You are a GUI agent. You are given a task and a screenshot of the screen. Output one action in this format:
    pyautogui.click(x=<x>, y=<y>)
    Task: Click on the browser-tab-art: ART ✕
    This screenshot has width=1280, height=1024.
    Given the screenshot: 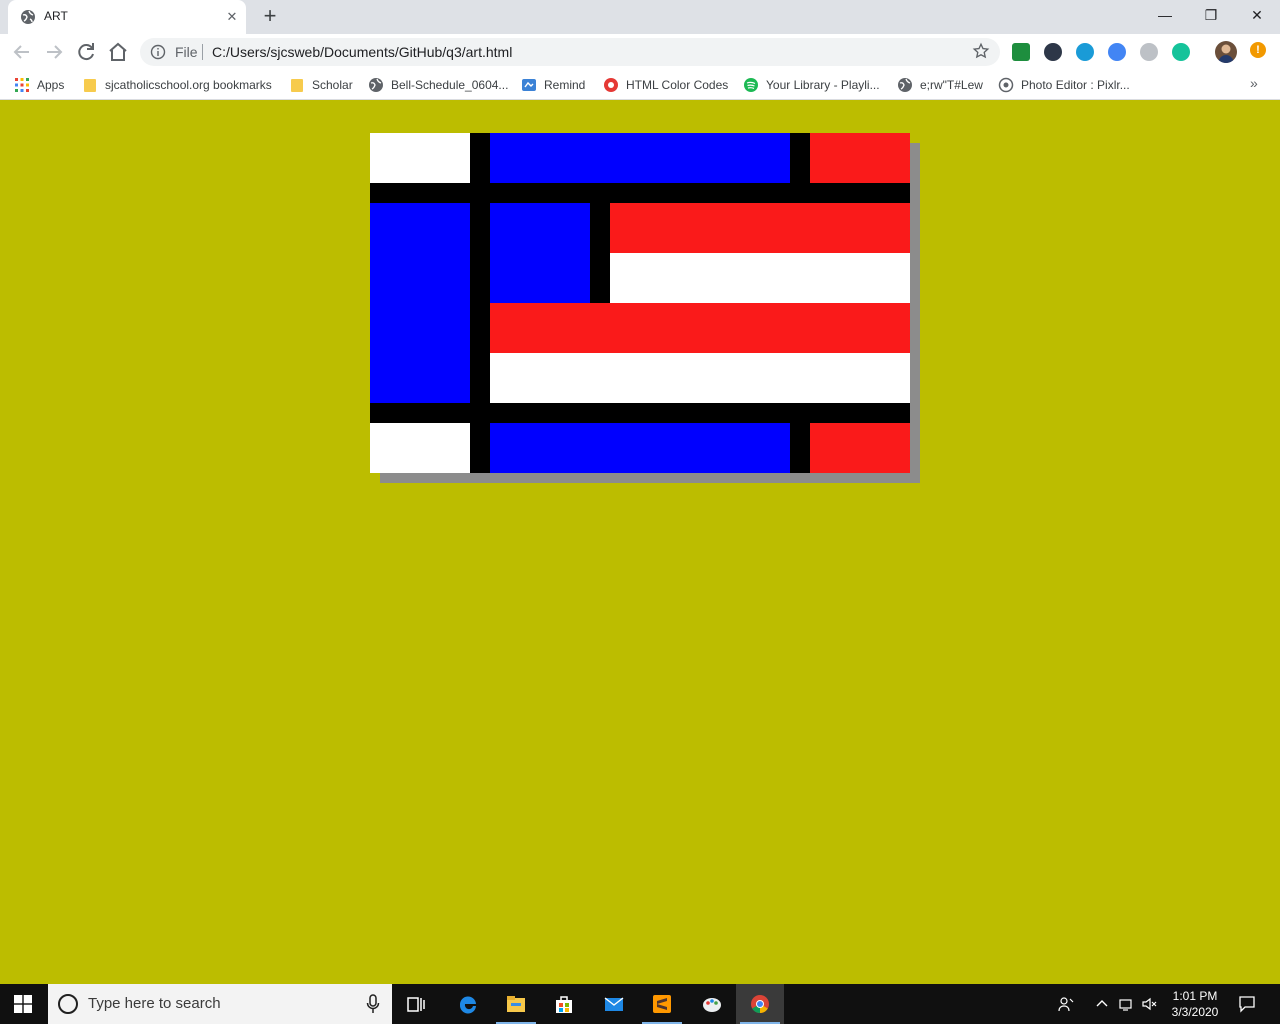 What is the action you would take?
    pyautogui.click(x=127, y=17)
    